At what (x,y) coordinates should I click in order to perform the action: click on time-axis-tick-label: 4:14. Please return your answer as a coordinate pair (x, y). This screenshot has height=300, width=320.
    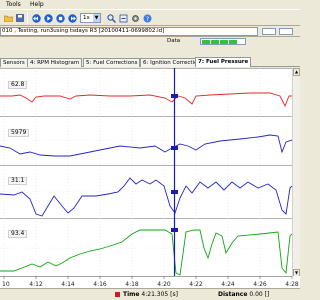
    Looking at the image, I should click on (68, 284).